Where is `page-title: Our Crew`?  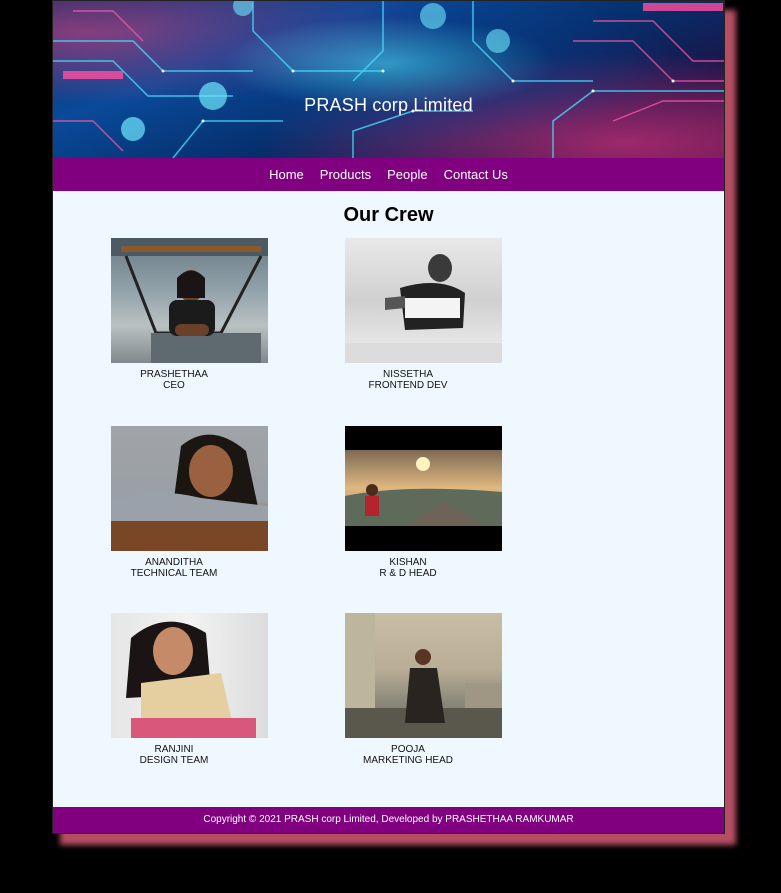 page-title: Our Crew is located at coordinates (388, 215).